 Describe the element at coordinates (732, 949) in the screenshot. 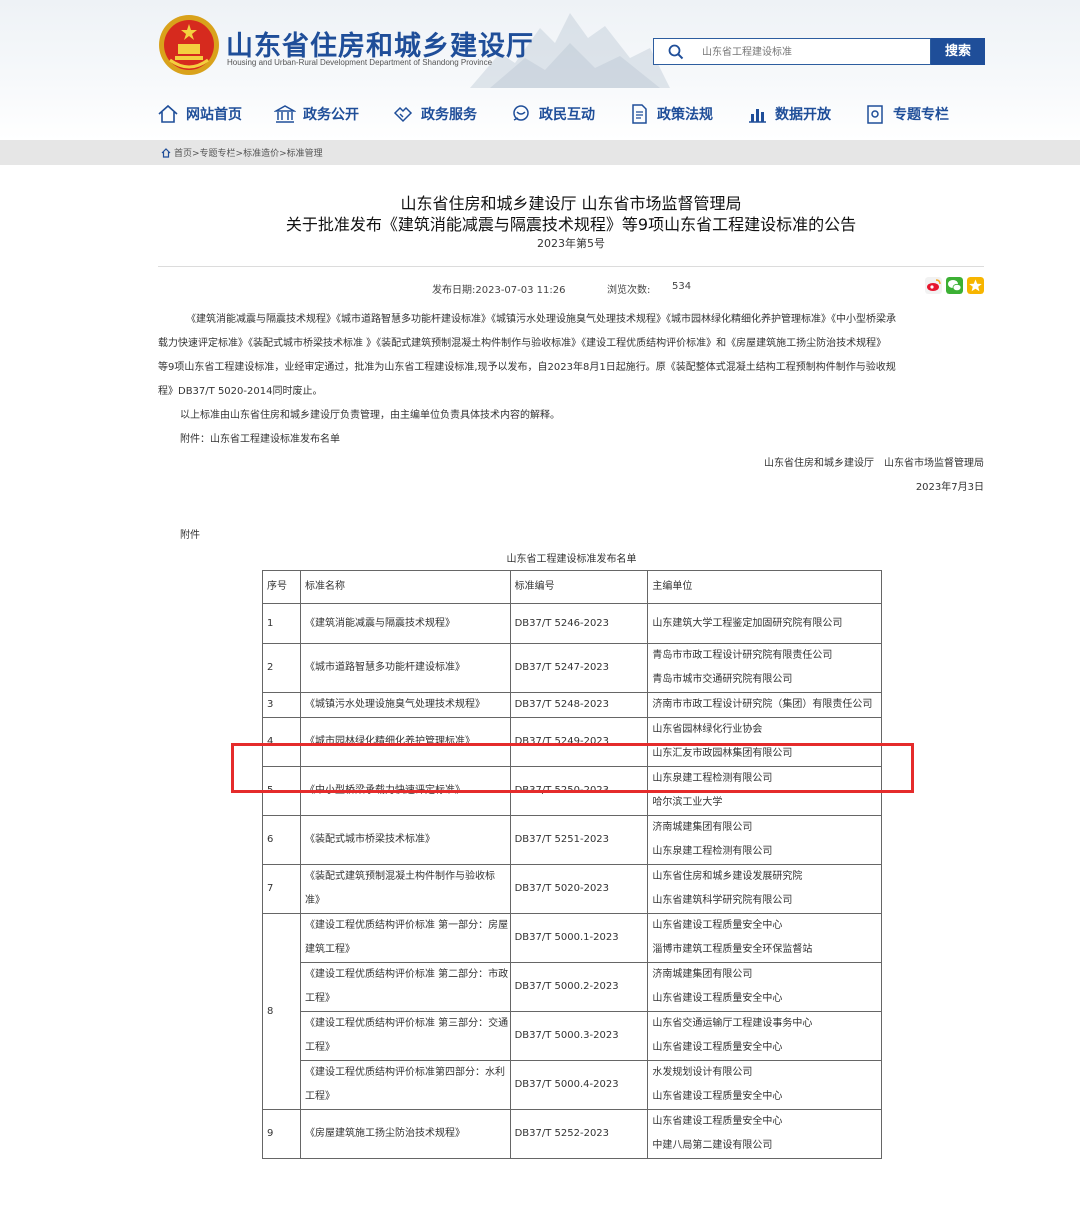

I see `editor-unit: 淄博市建筑工程质量安全环保监督站` at that location.